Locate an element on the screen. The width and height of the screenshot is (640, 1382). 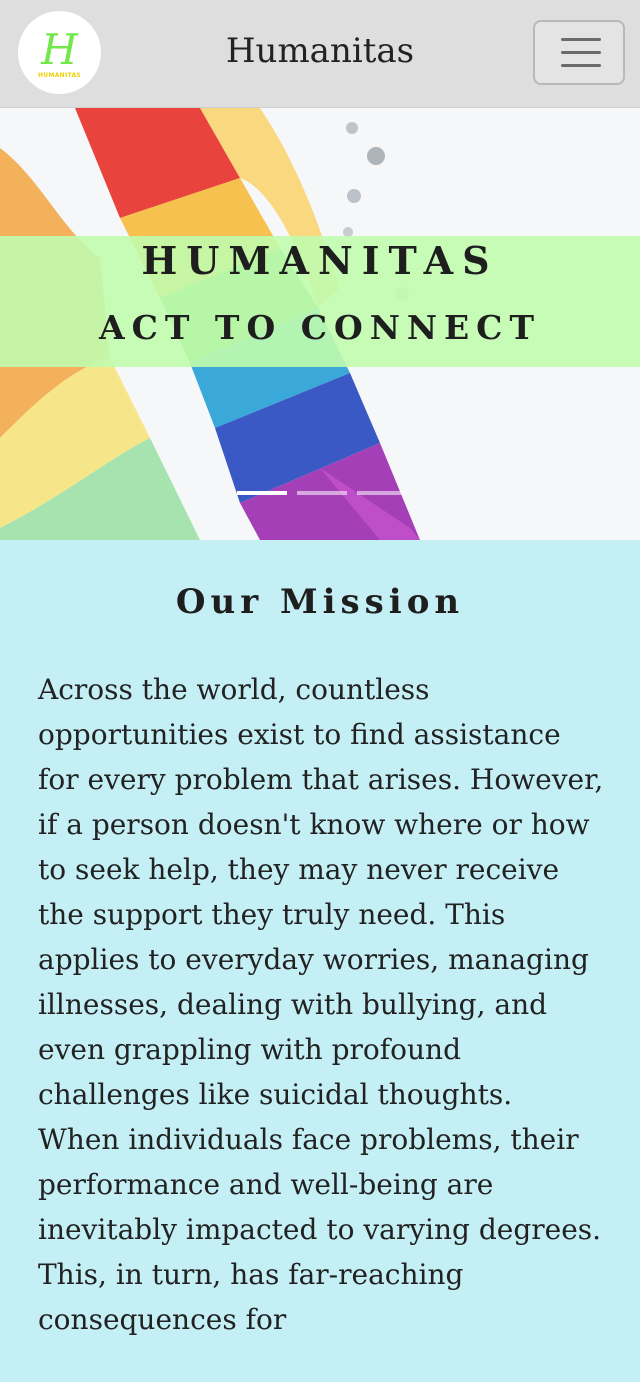
mission-heading: Our Mission is located at coordinates (320, 602).